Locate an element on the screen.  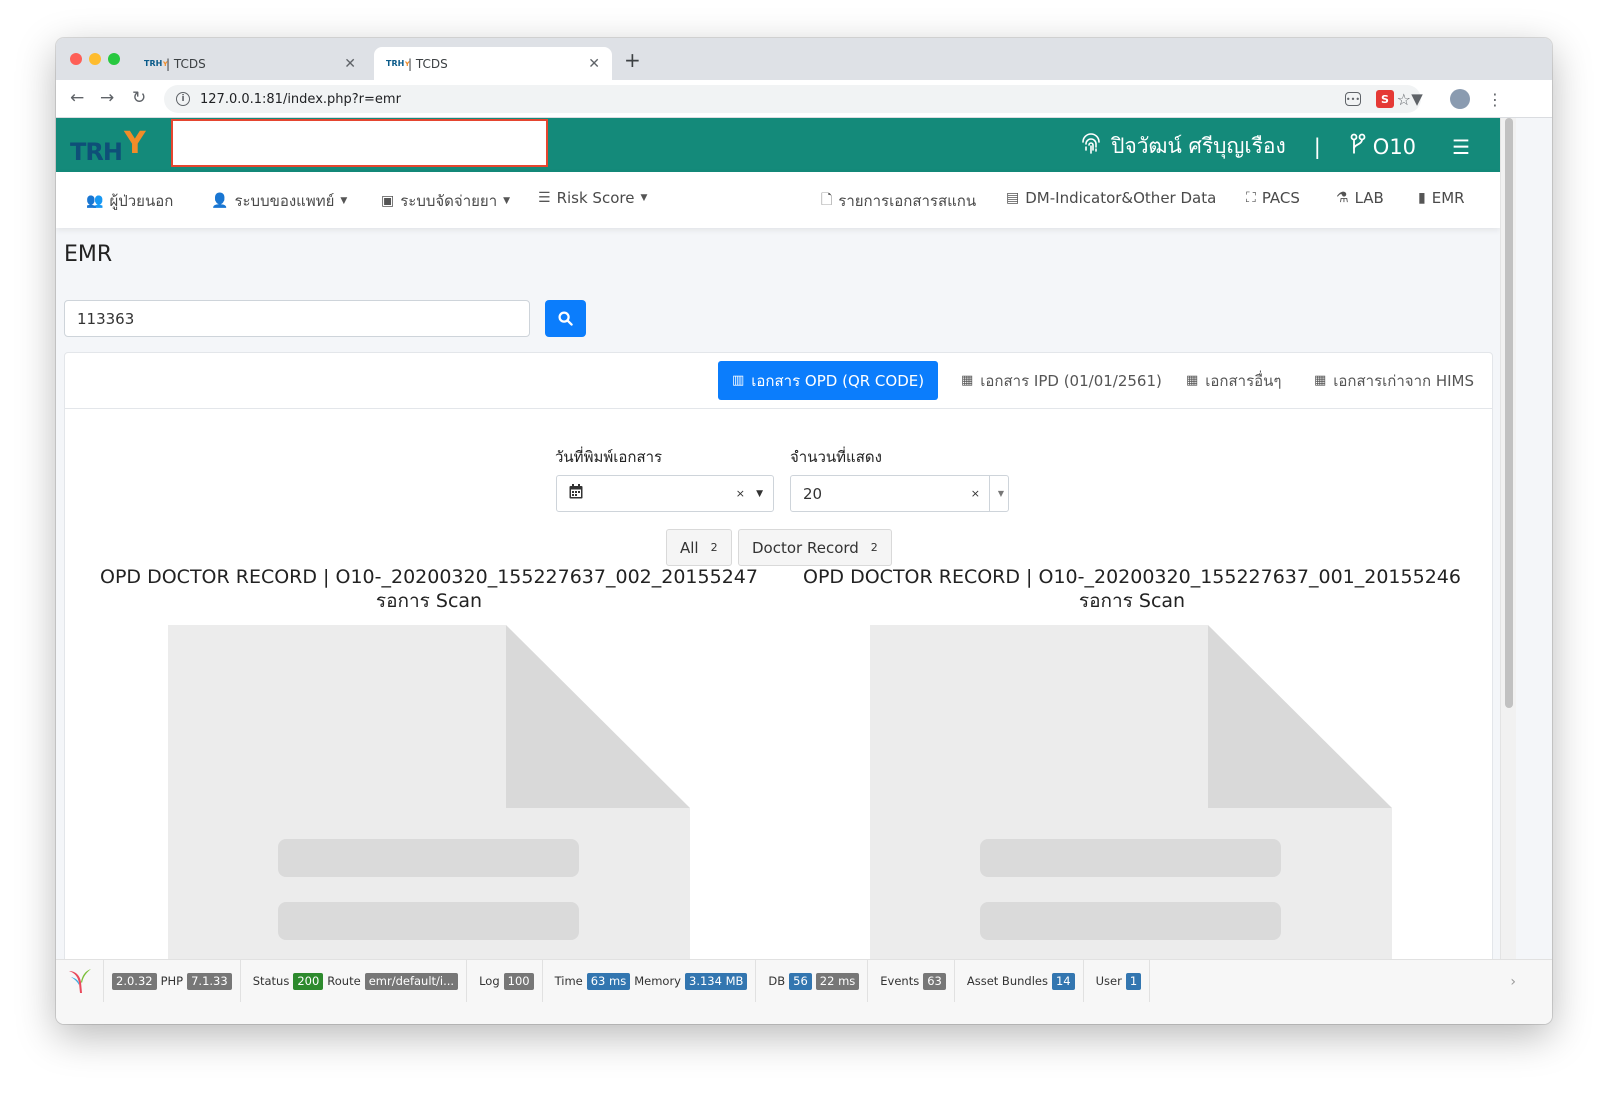
vpn-extension-icon: ▼ is located at coordinates (1417, 99).